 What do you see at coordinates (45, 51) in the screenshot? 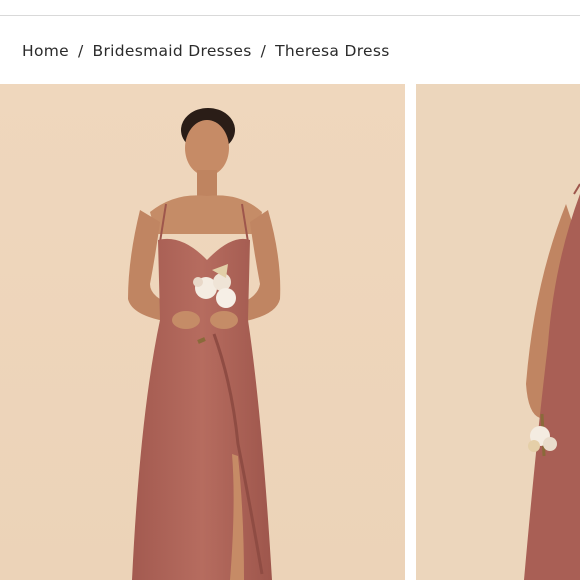
I see `breadcrumb-home-link: Home` at bounding box center [45, 51].